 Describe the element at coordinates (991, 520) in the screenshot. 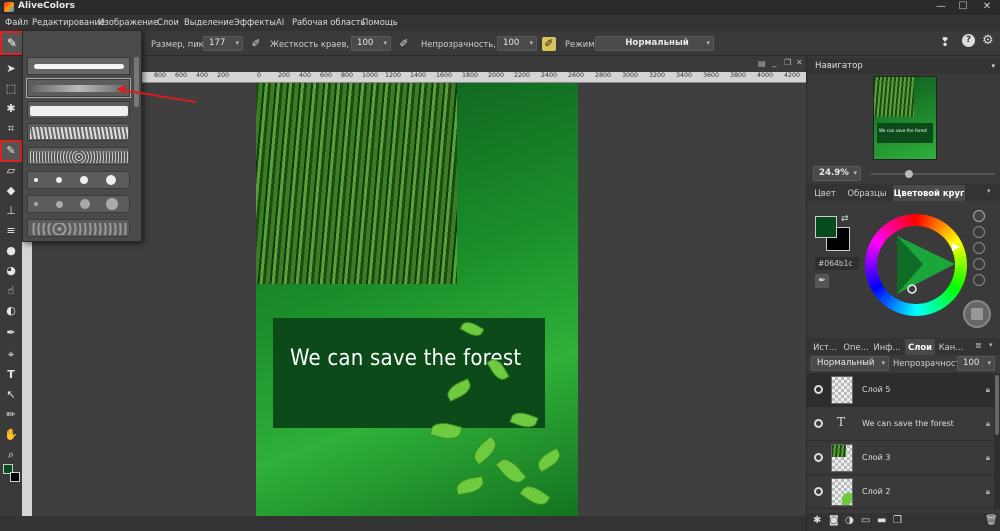

I see `delete-layer-icon: 🗑︎` at that location.